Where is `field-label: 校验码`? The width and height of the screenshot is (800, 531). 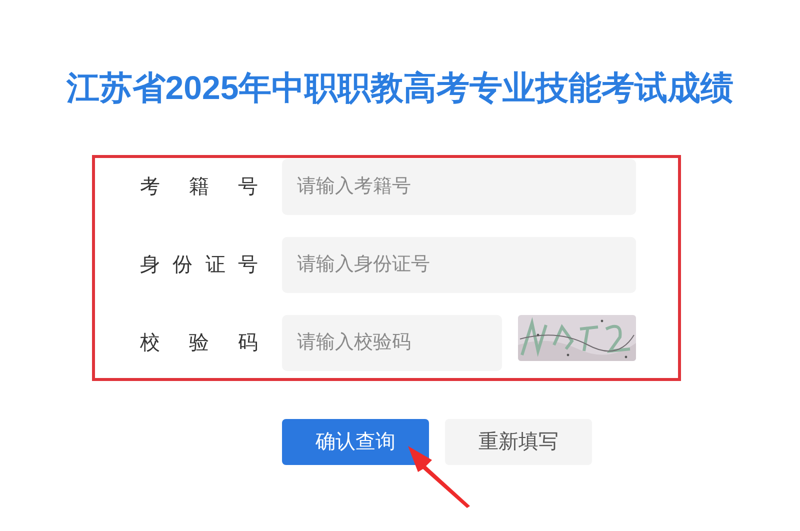 field-label: 校验码 is located at coordinates (199, 343).